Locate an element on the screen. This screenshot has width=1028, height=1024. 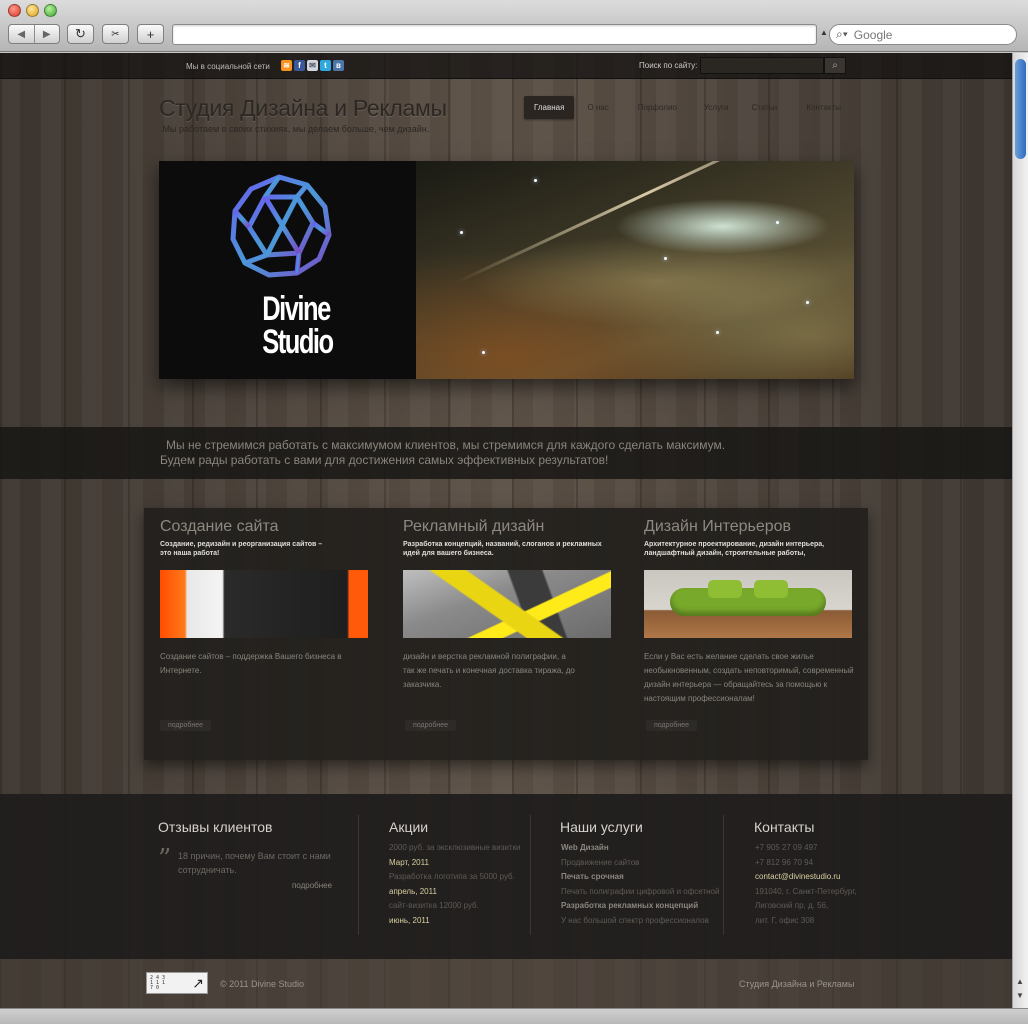
contact-phone: +7 812 96 70 94 is located at coordinates (784, 862).